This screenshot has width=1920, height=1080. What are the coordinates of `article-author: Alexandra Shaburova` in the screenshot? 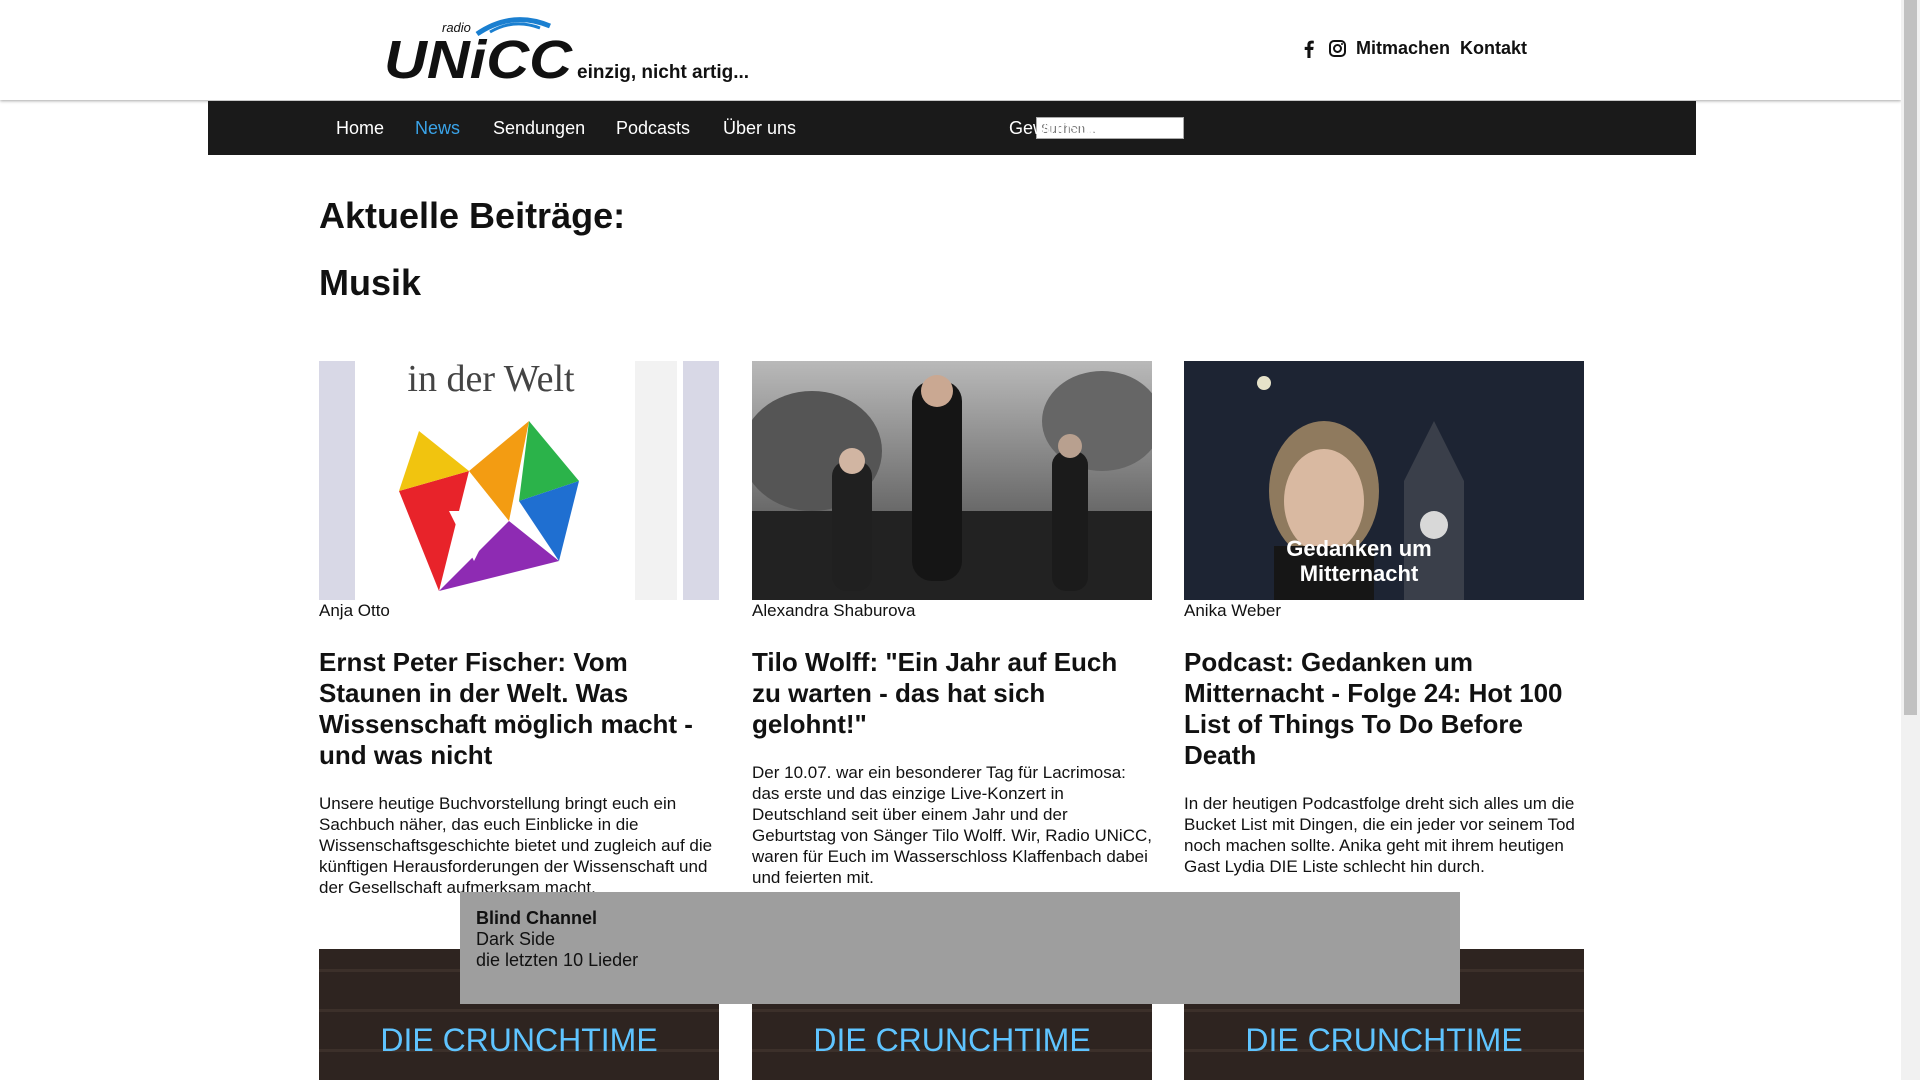 It's located at (834, 610).